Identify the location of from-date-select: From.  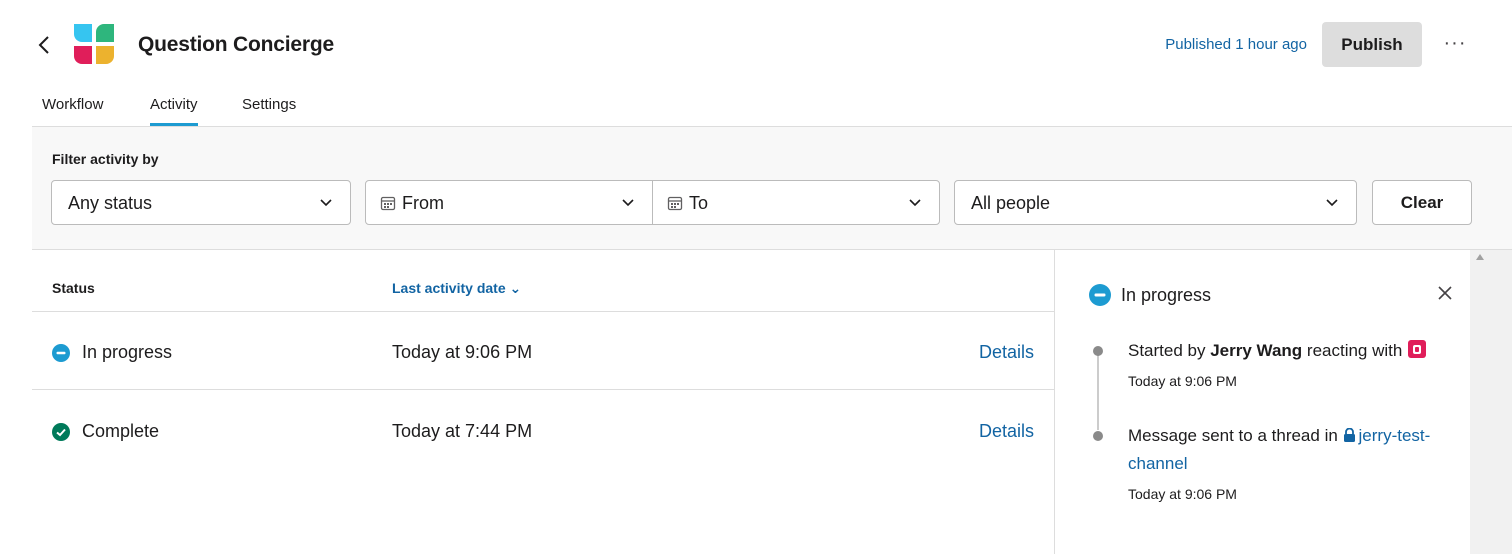
(509, 202).